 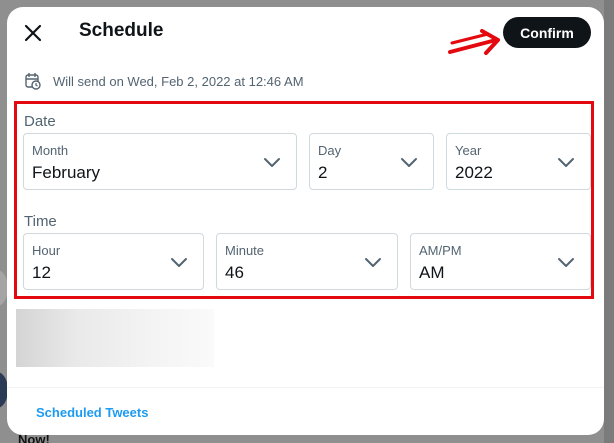 What do you see at coordinates (40, 121) in the screenshot?
I see `date-section-label: Date` at bounding box center [40, 121].